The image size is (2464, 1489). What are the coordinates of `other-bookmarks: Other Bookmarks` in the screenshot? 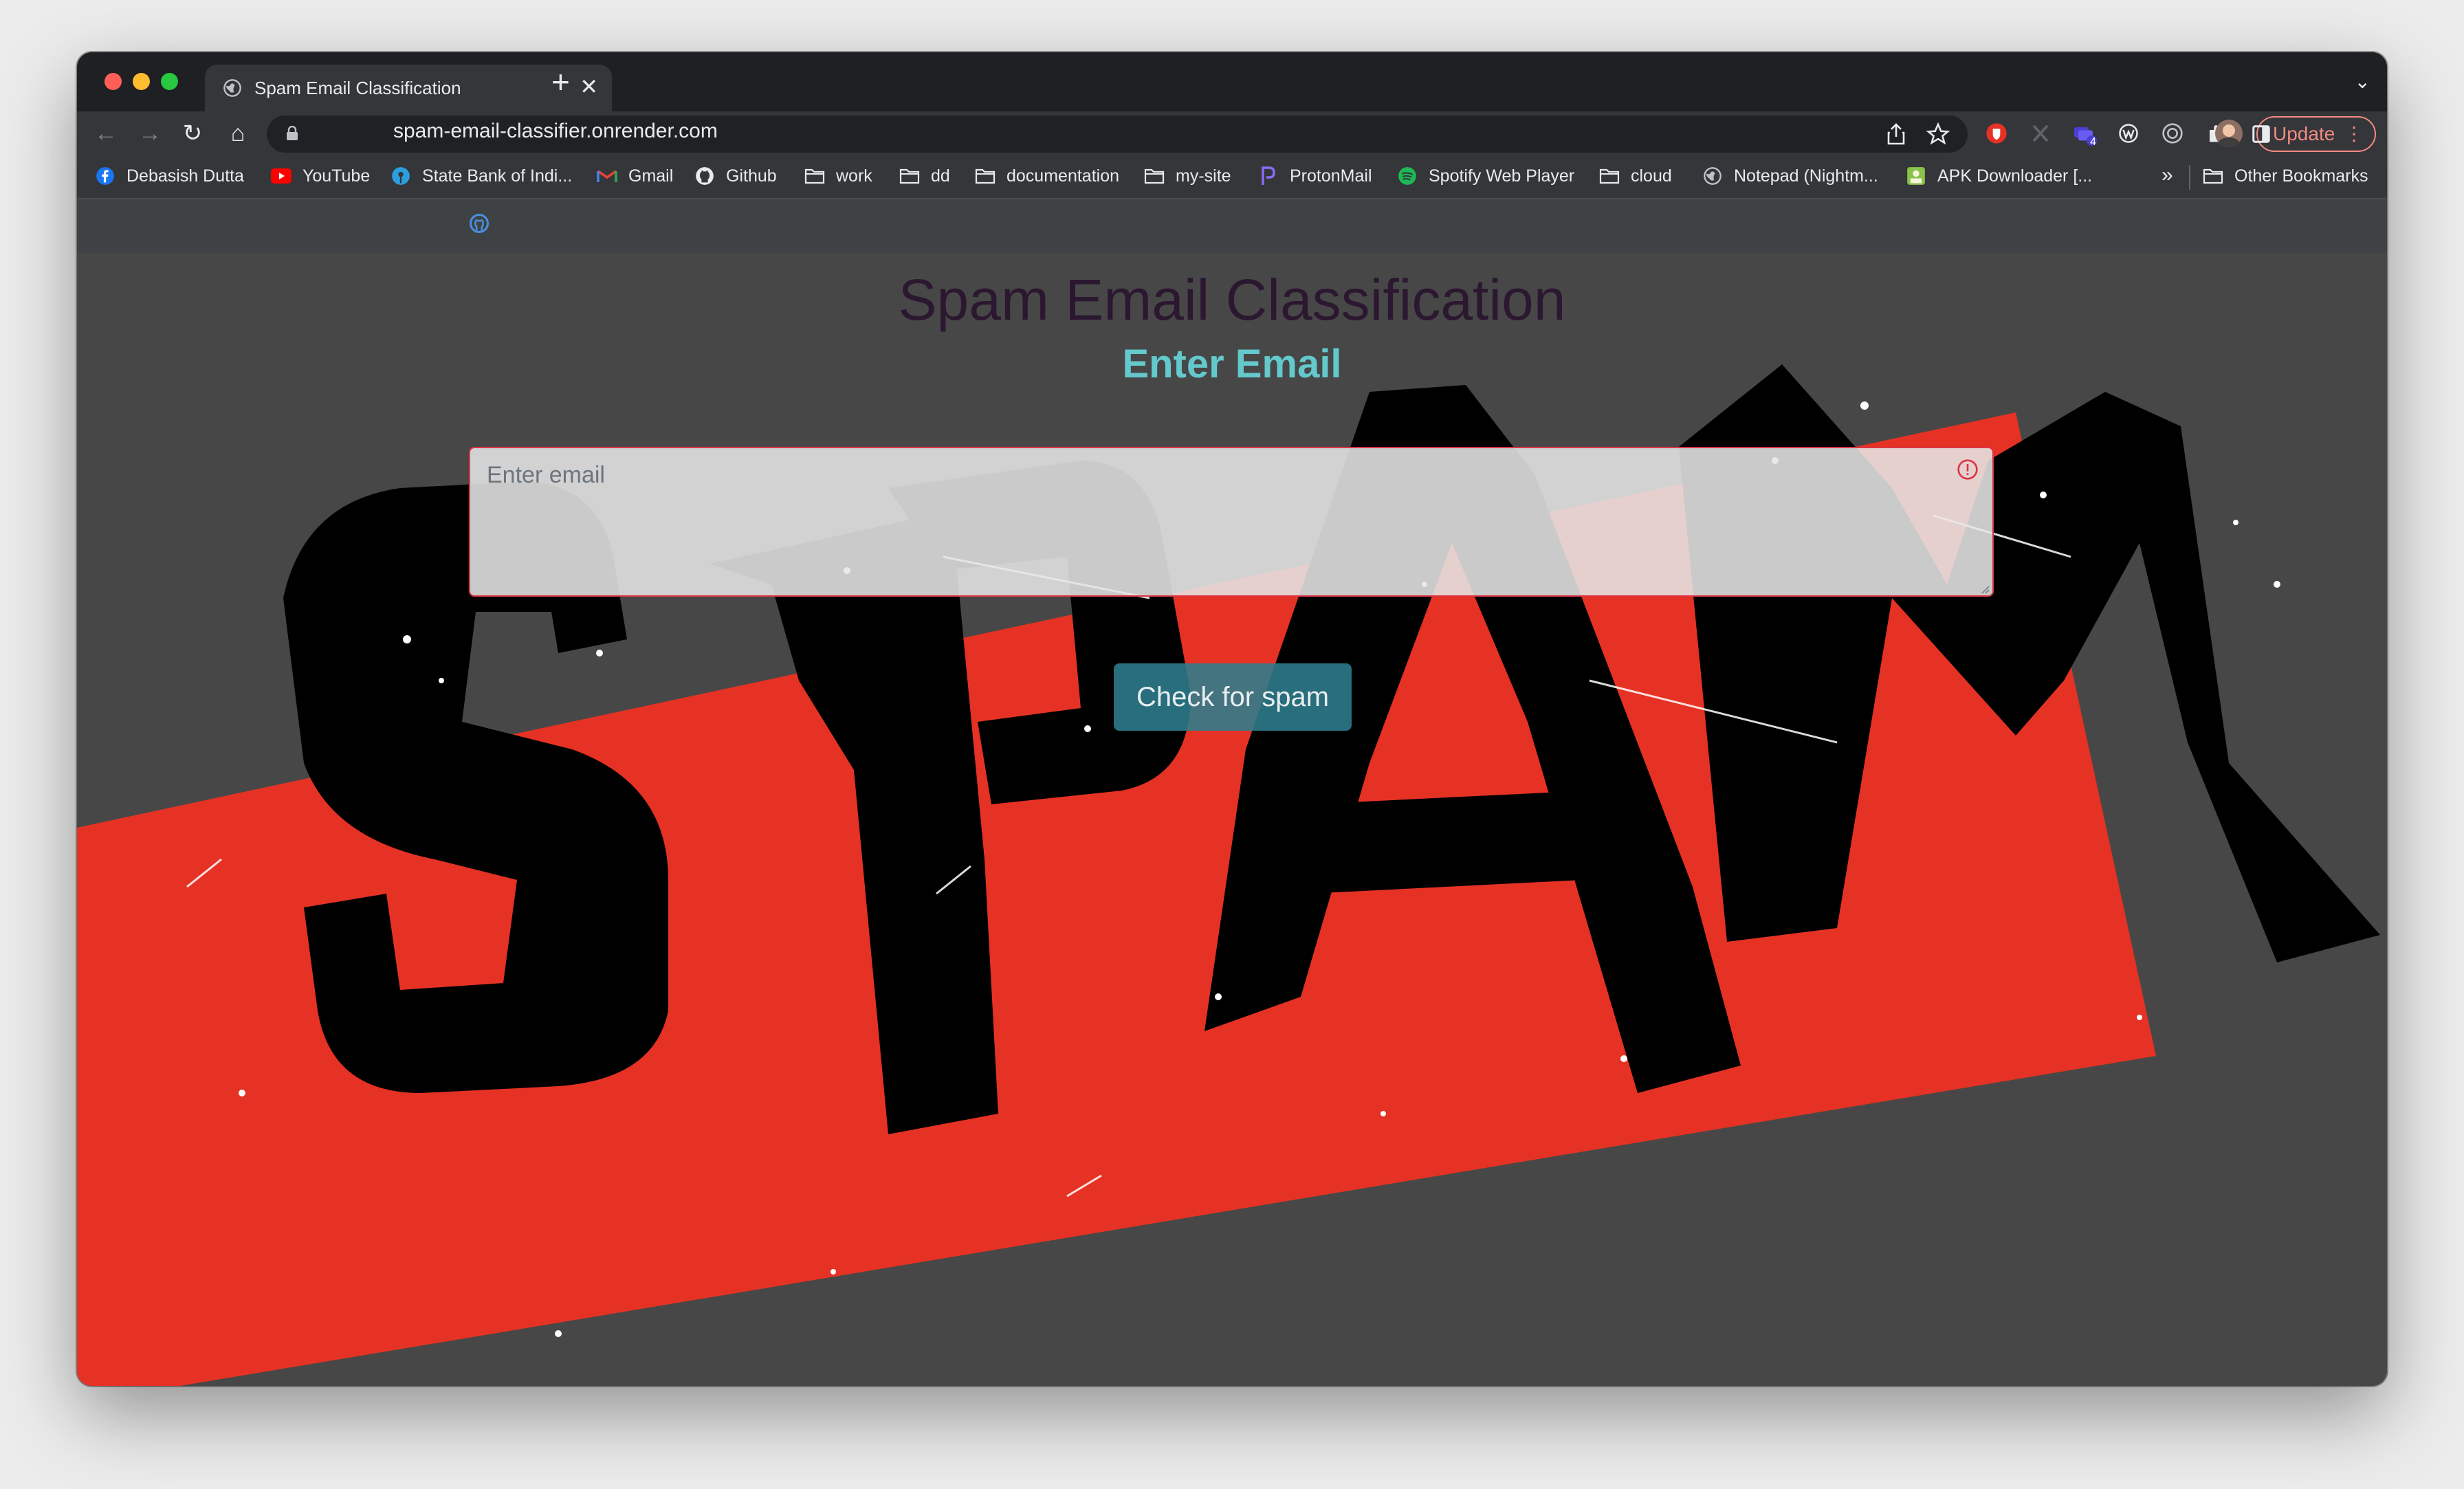 It's located at (2285, 176).